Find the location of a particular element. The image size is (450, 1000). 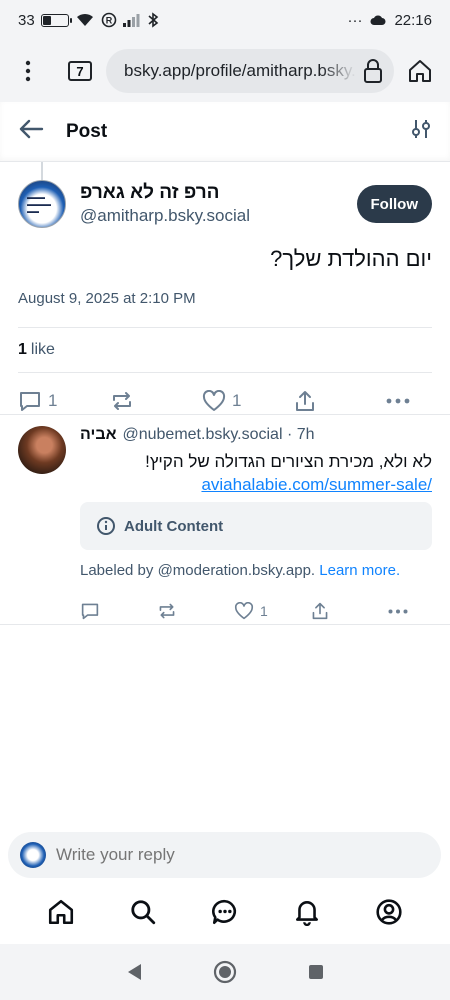

profile-icon is located at coordinates (389, 912).